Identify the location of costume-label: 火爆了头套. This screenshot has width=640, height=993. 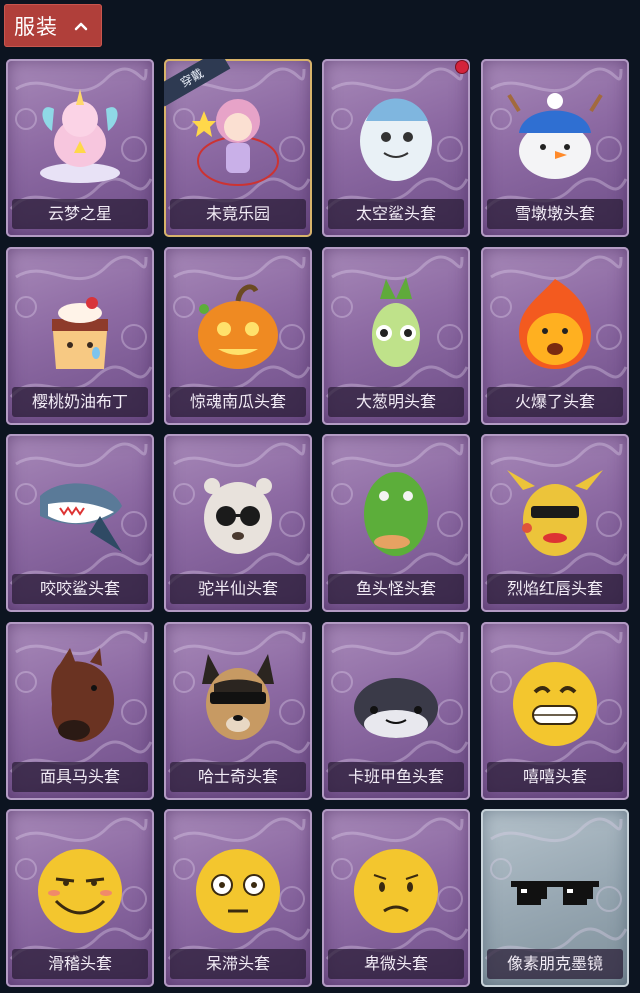
(555, 402).